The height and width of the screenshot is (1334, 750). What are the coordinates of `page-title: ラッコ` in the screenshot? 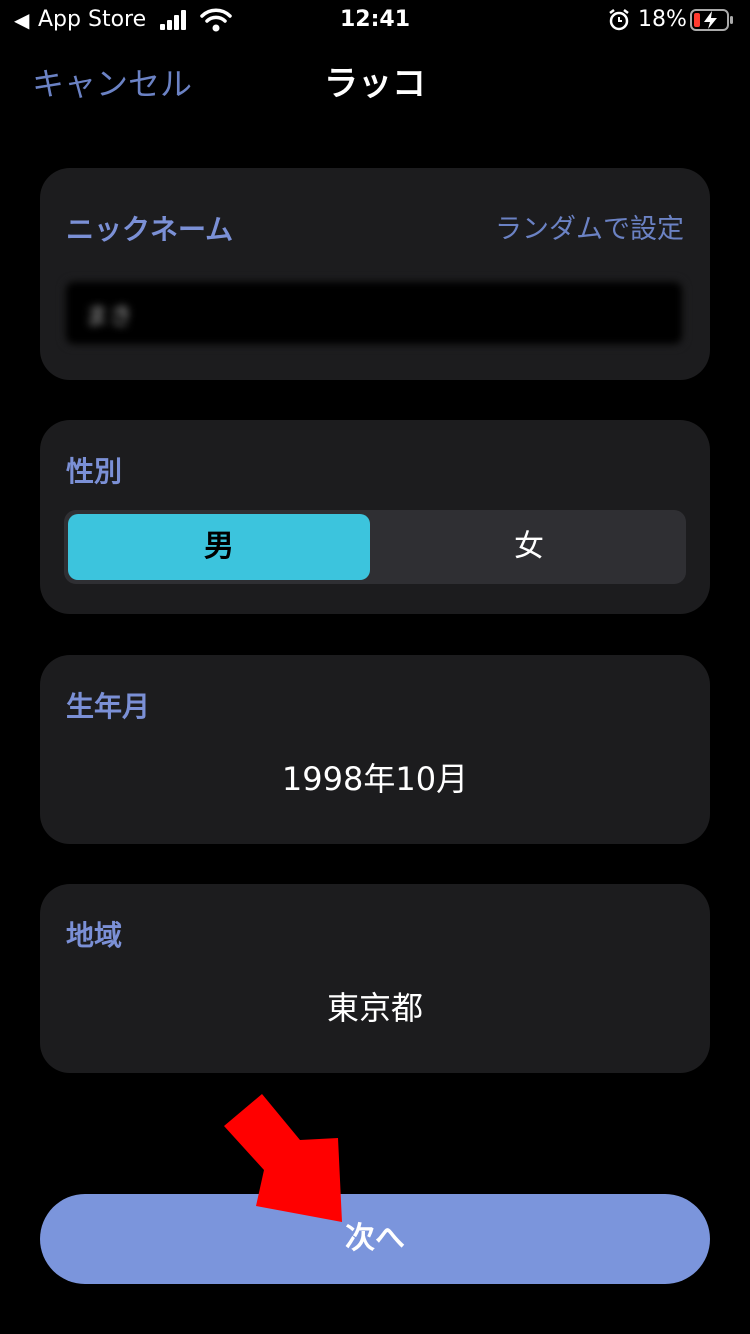 It's located at (375, 84).